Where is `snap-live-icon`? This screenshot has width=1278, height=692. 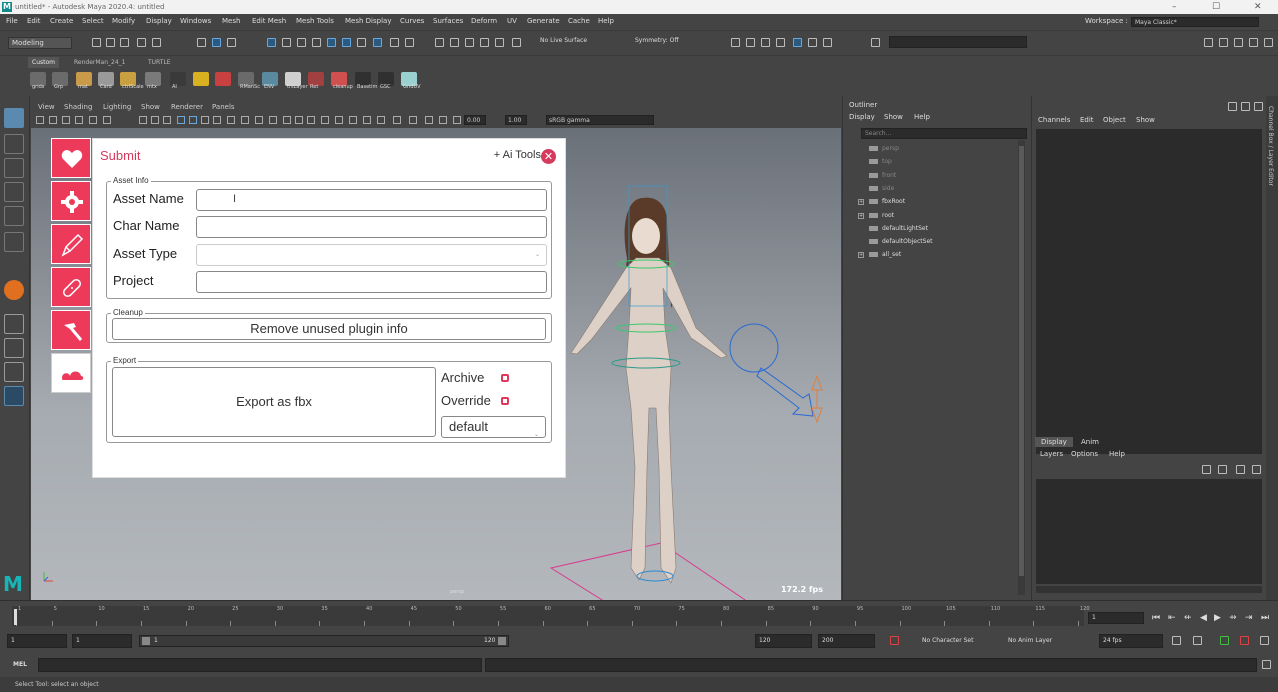 snap-live-icon is located at coordinates (346, 42).